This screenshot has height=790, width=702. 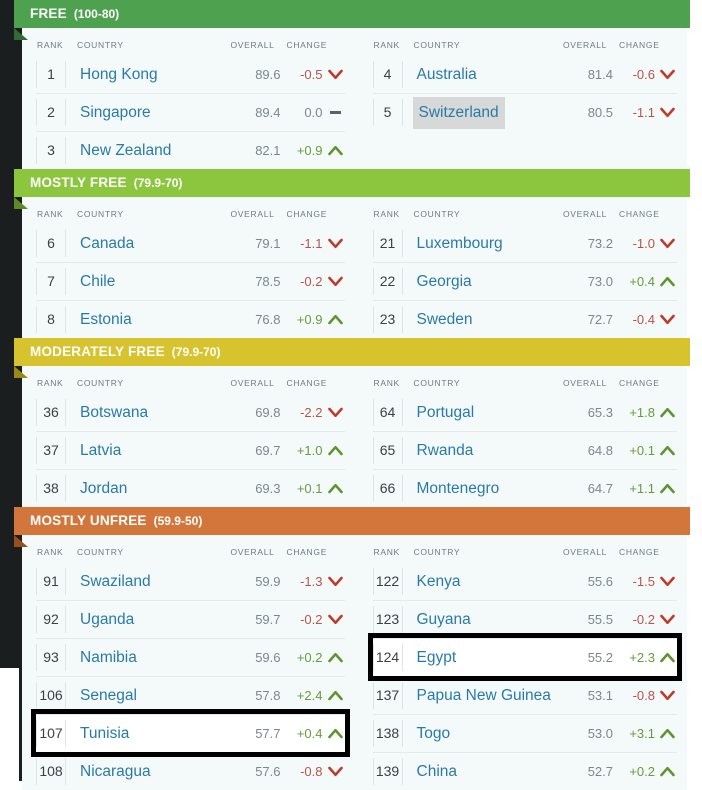 I want to click on table-row: 106 Senegal 57.8 +2.4, so click(x=190, y=695).